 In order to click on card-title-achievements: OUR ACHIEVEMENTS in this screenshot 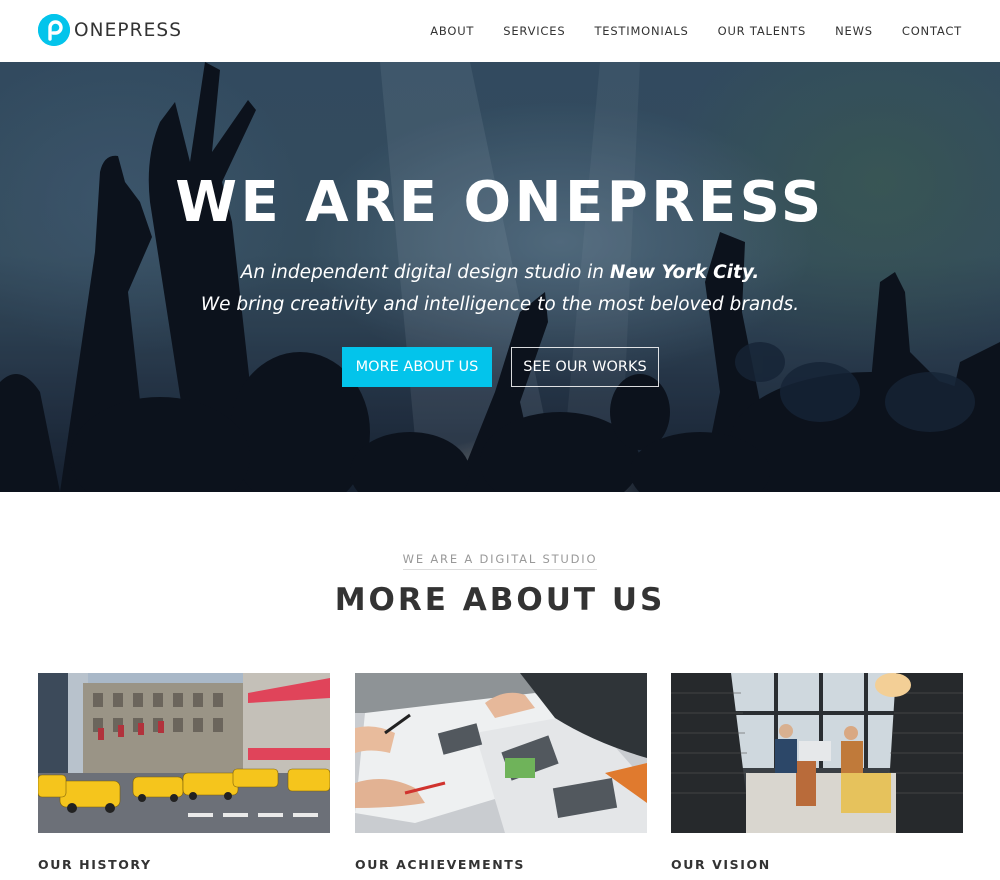, I will do `click(440, 864)`.